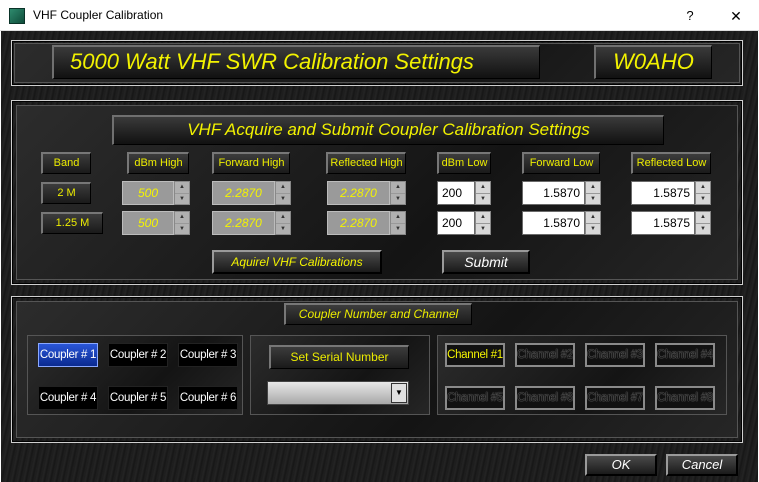 The height and width of the screenshot is (482, 759). I want to click on col-reflected-low: Reflected Low, so click(671, 163).